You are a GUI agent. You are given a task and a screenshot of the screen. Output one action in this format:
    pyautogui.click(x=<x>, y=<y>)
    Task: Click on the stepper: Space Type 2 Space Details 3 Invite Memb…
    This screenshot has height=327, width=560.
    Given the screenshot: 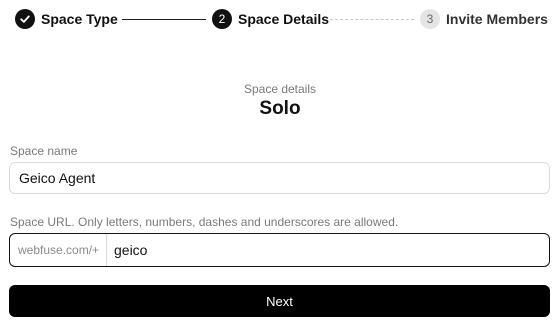 What is the action you would take?
    pyautogui.click(x=282, y=19)
    